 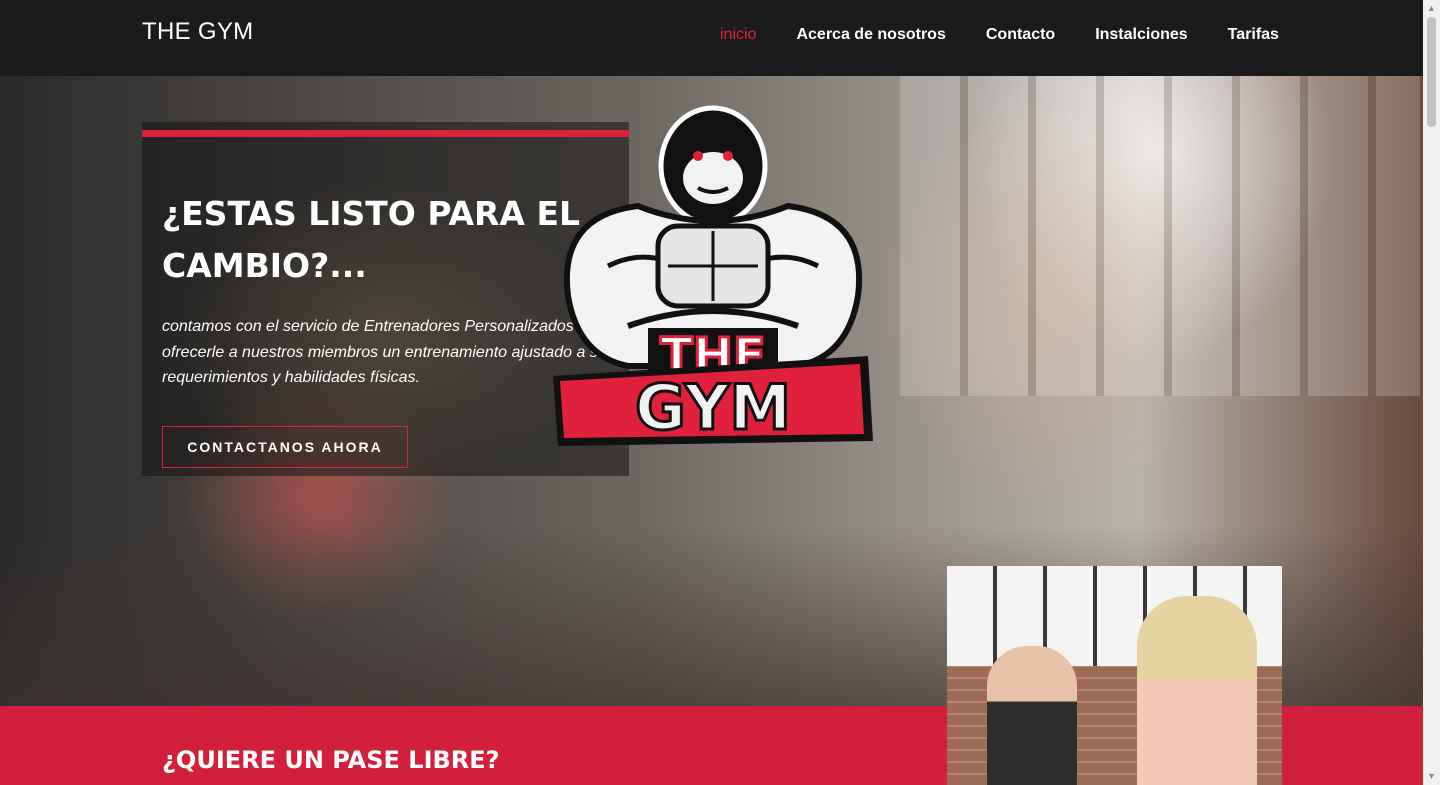 What do you see at coordinates (1253, 35) in the screenshot?
I see `nav-link-tarifas: Tarifas` at bounding box center [1253, 35].